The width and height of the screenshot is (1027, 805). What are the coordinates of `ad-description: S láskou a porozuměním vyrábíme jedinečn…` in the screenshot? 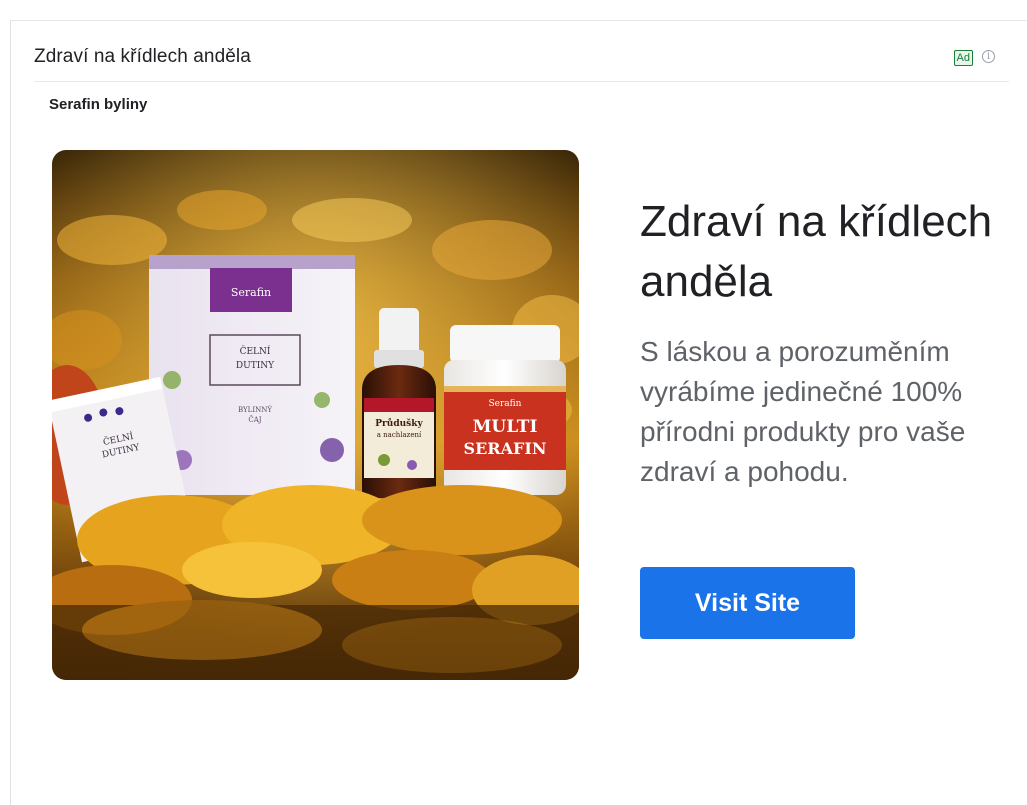 It's located at (803, 411).